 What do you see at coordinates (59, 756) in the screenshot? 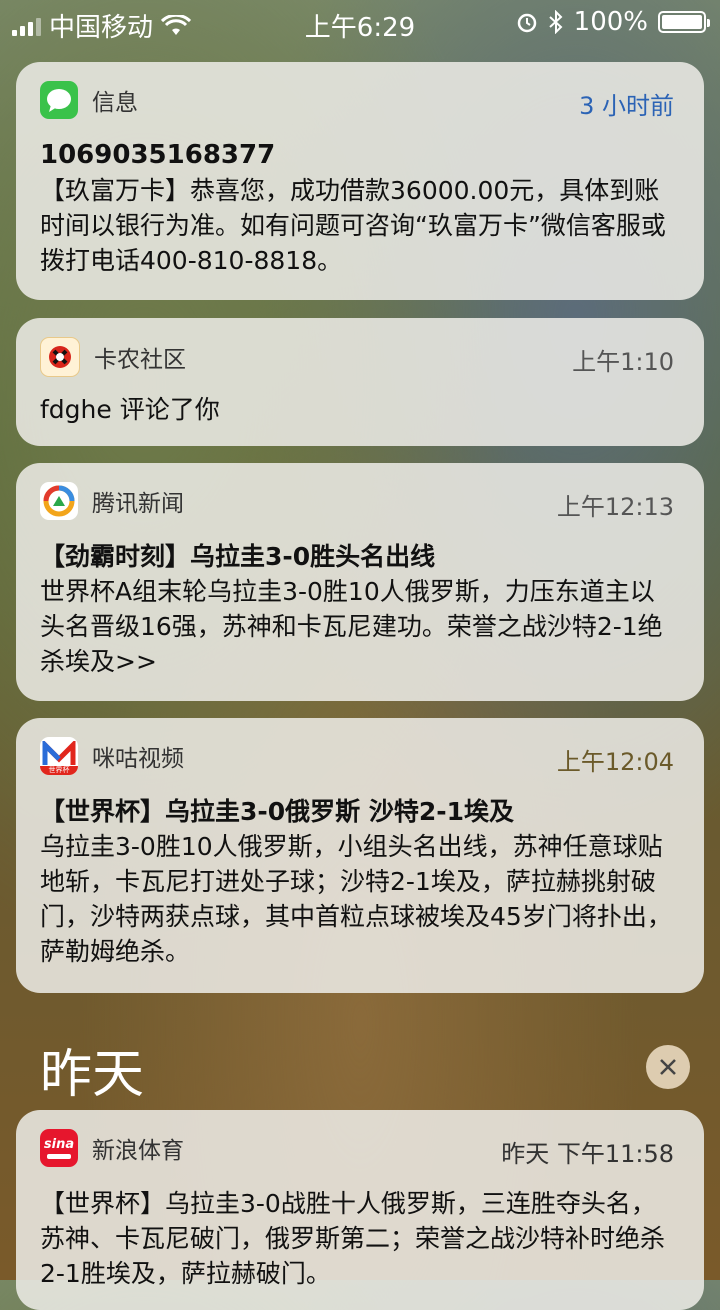
I see `migu-video-icon: 世界杯` at bounding box center [59, 756].